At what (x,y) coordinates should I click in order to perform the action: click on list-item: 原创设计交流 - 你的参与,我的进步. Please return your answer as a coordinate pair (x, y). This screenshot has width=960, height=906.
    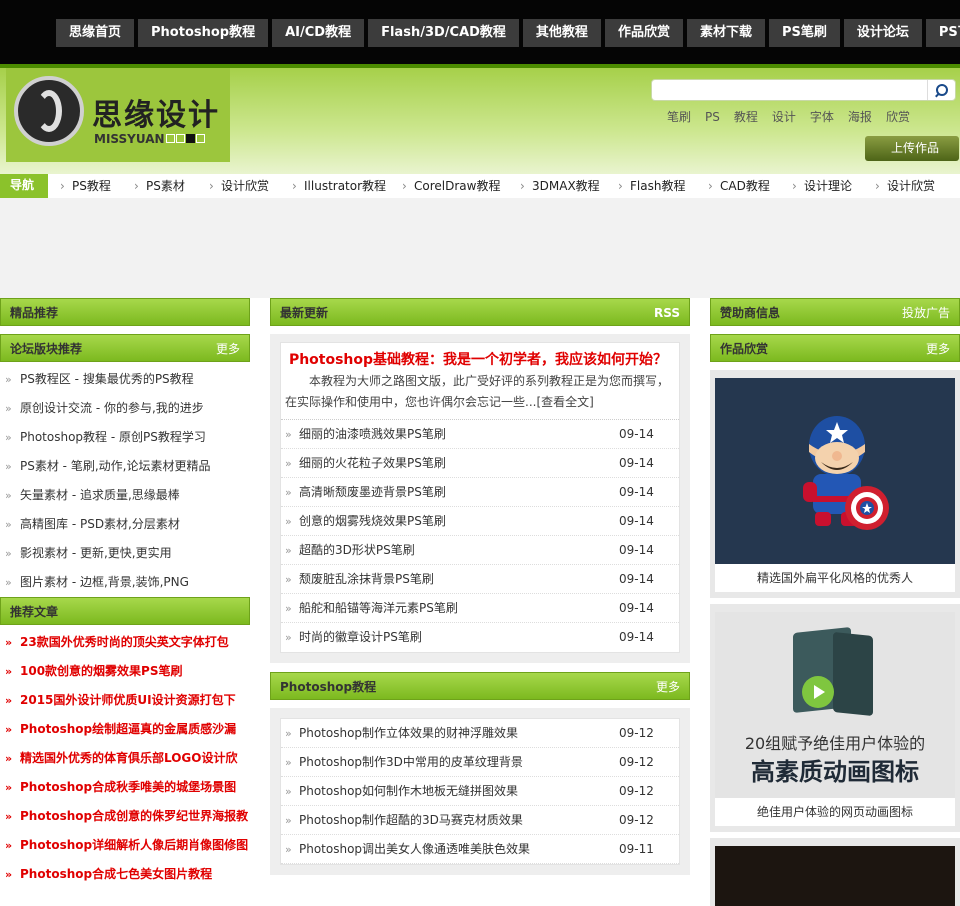
    Looking at the image, I should click on (125, 408).